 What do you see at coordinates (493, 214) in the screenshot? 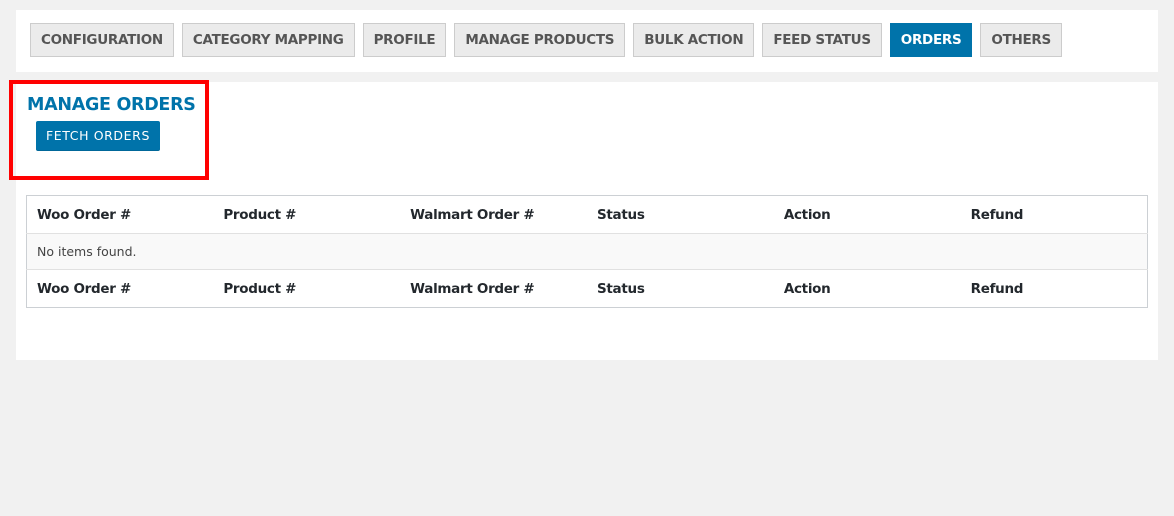
I see `column-header-walmart-order: Walmart Order #` at bounding box center [493, 214].